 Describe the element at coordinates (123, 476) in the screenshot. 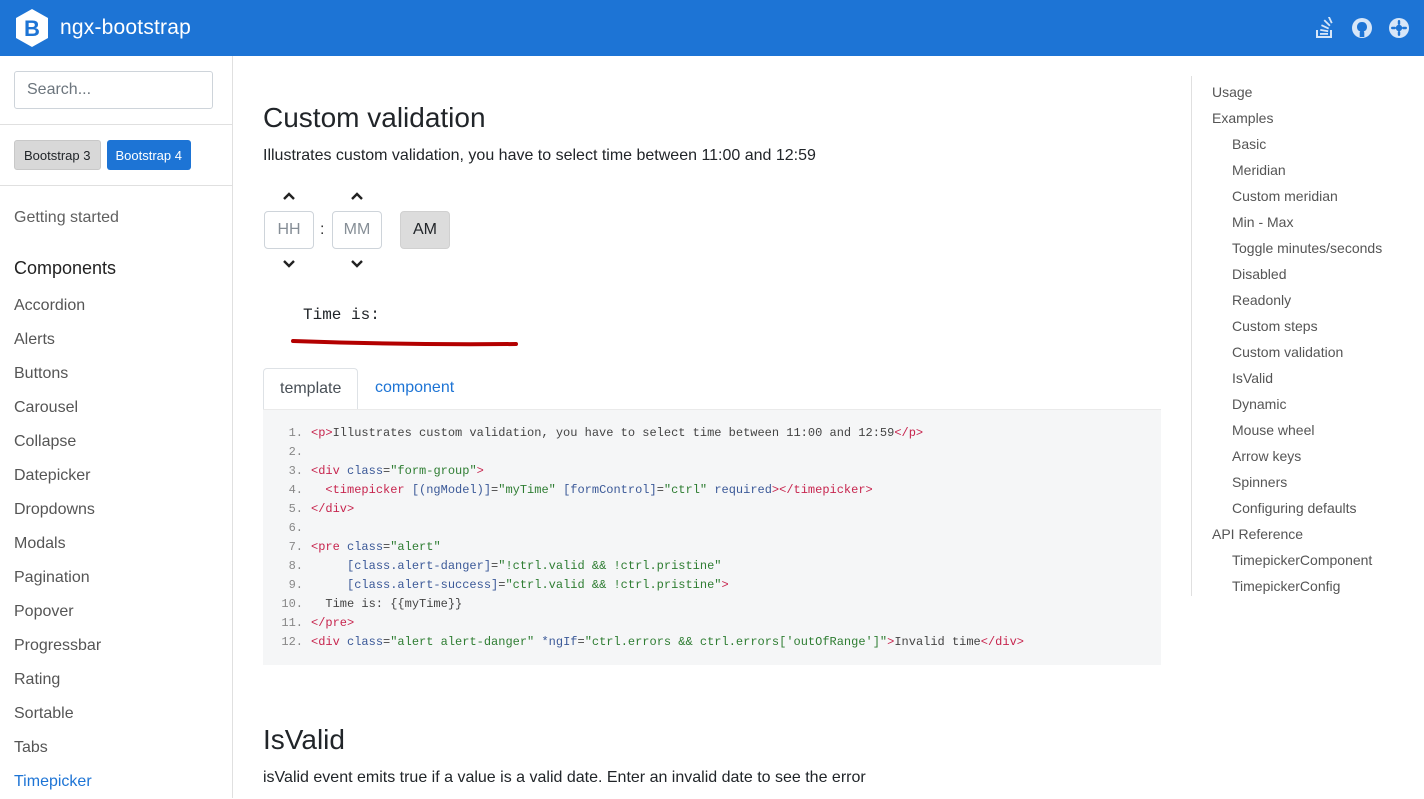

I see `sidebar-item-datepicker: Datepicker` at that location.